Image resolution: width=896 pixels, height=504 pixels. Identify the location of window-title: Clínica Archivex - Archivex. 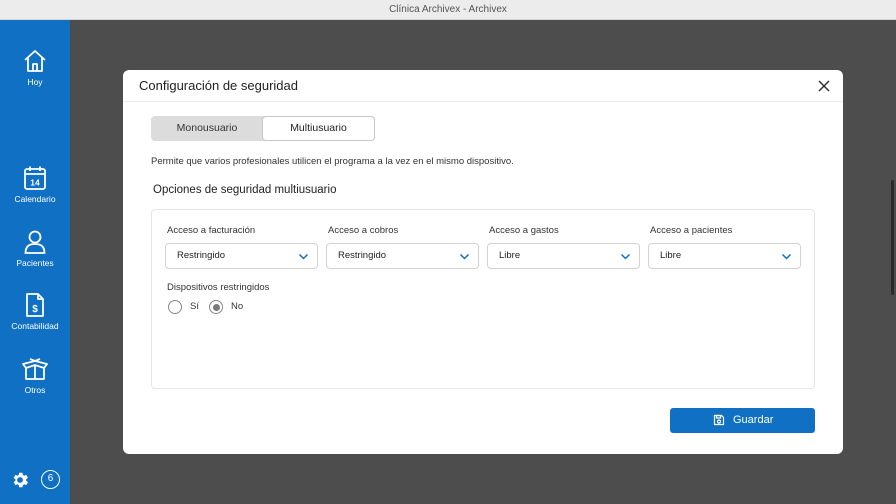
(448, 9).